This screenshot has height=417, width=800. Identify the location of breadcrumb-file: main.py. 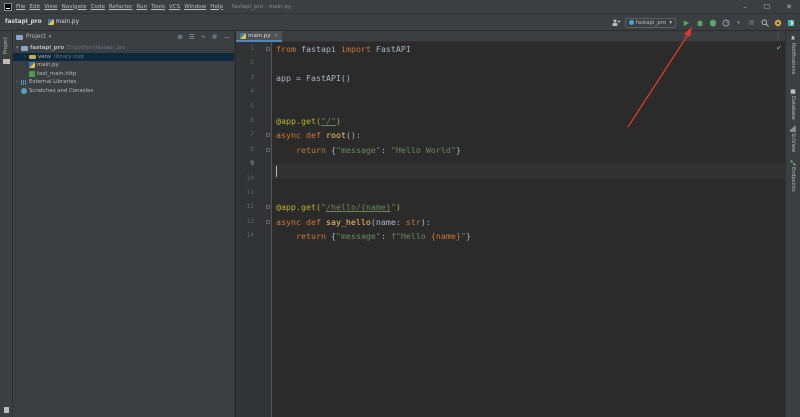
(63, 22).